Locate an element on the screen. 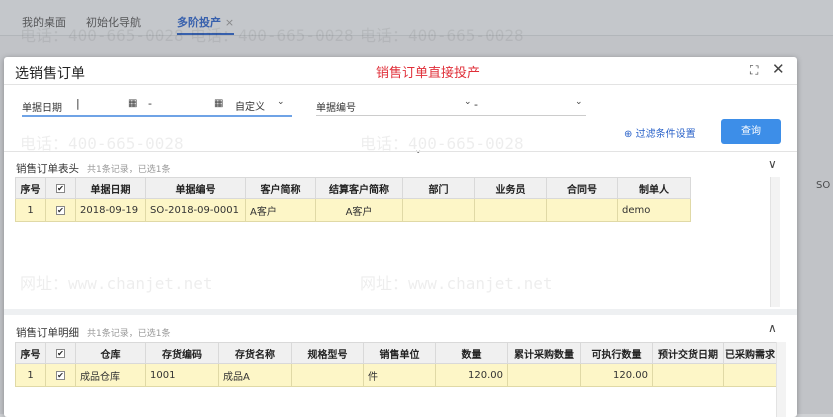 The height and width of the screenshot is (417, 833). col-header: 合同号 is located at coordinates (582, 188).